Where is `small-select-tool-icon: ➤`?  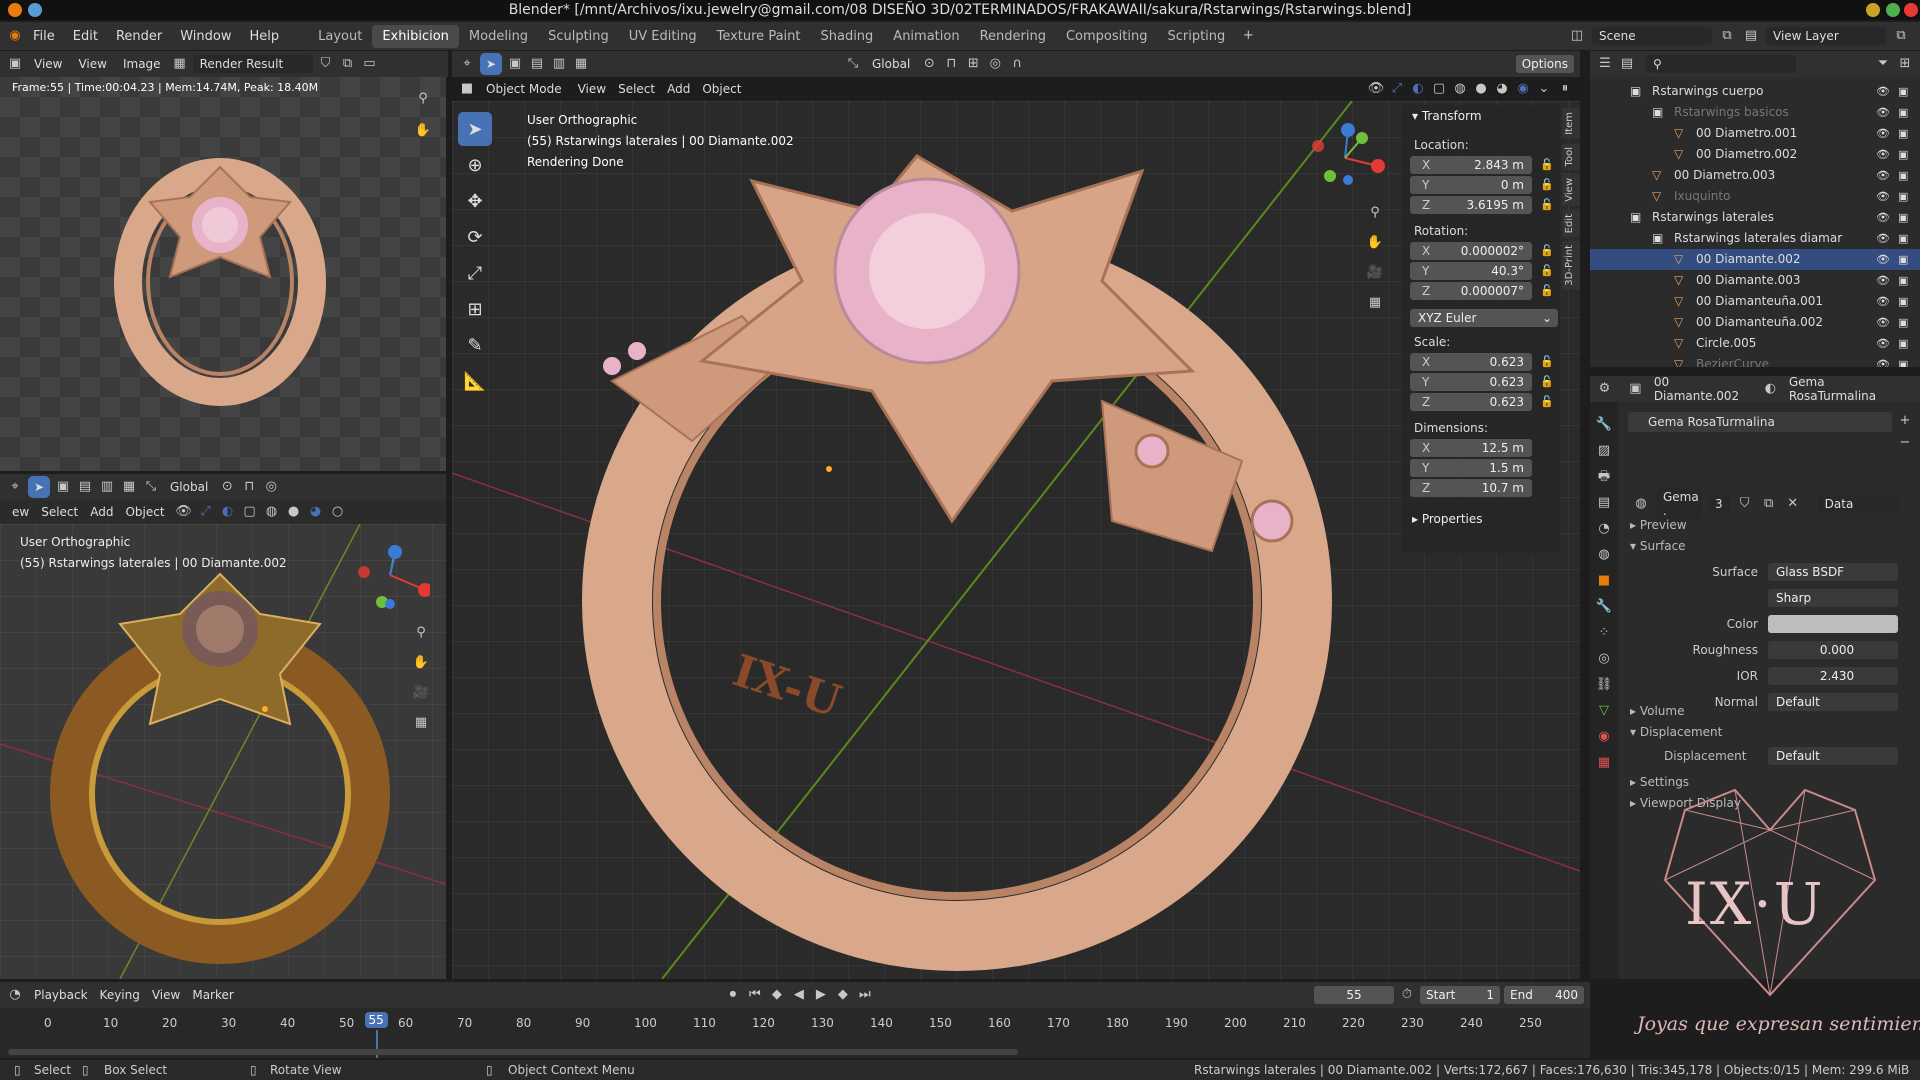
small-select-tool-icon: ➤ is located at coordinates (39, 487).